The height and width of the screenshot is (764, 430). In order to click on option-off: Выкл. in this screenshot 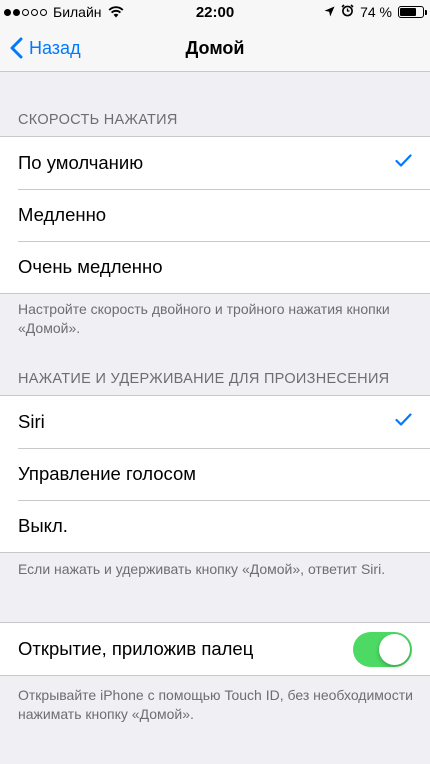, I will do `click(215, 526)`.